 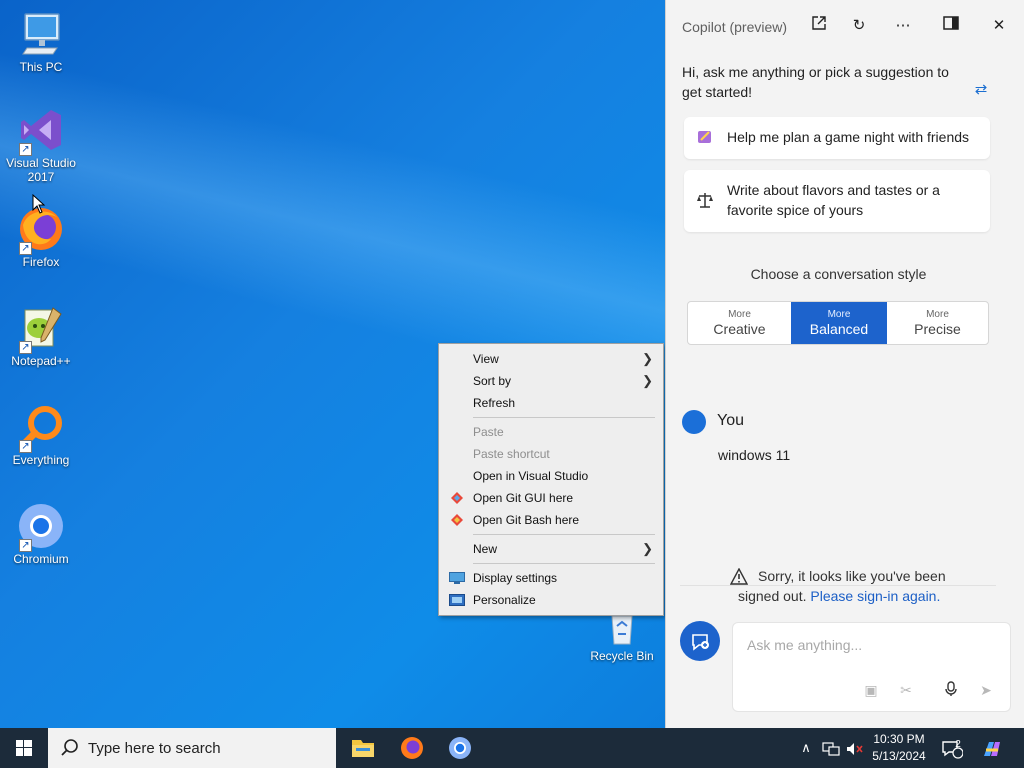 I want to click on start-button, so click(x=24, y=748).